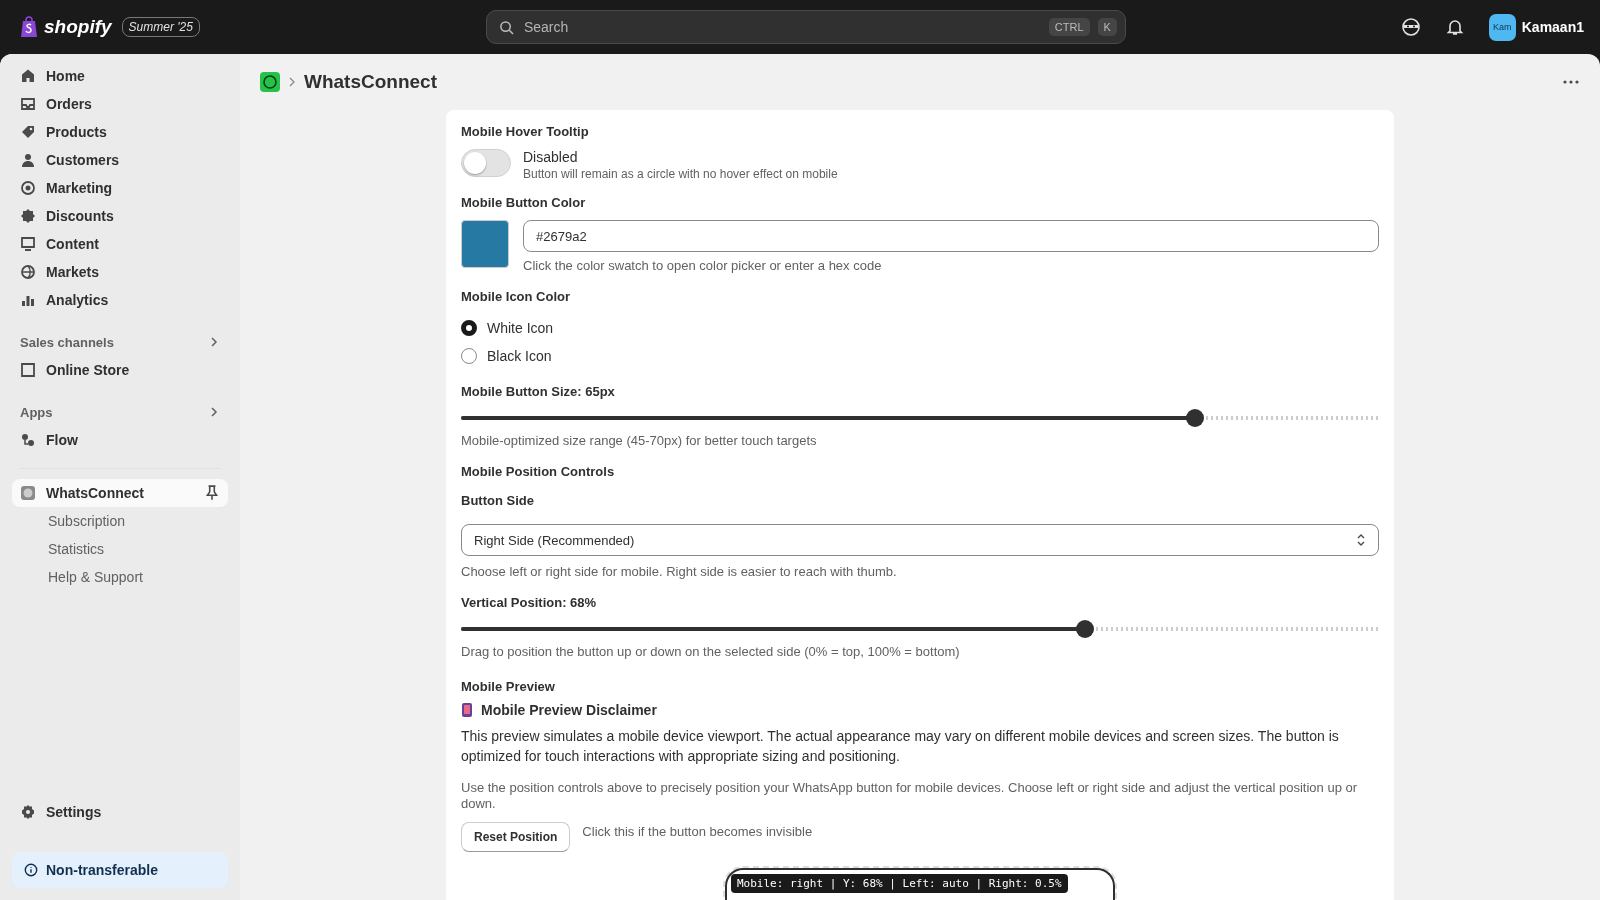  I want to click on more-options-icon, so click(1571, 82).